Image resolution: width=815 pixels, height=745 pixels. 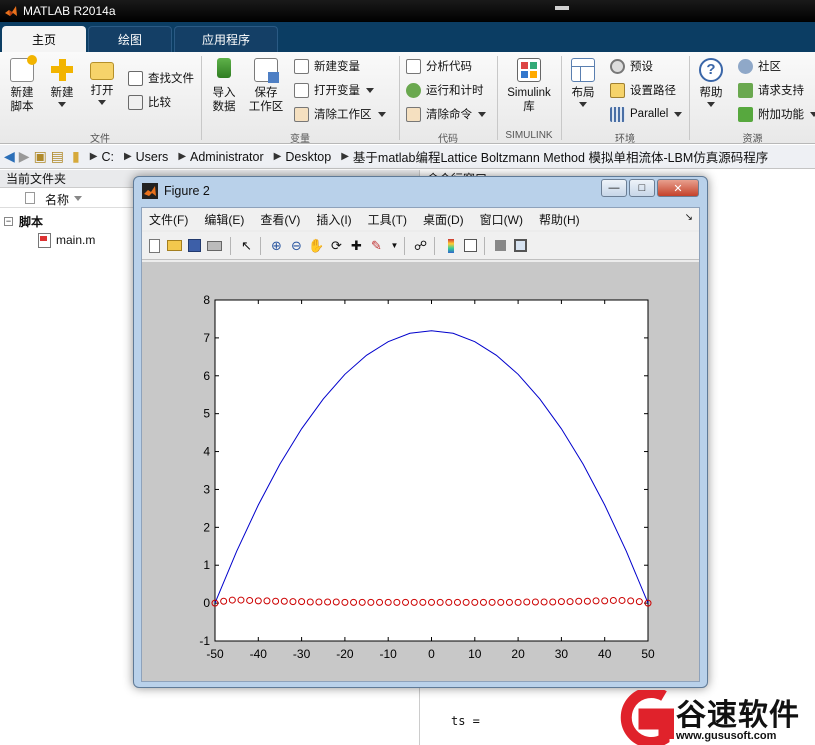 What do you see at coordinates (745, 66) in the screenshot?
I see `community-icon` at bounding box center [745, 66].